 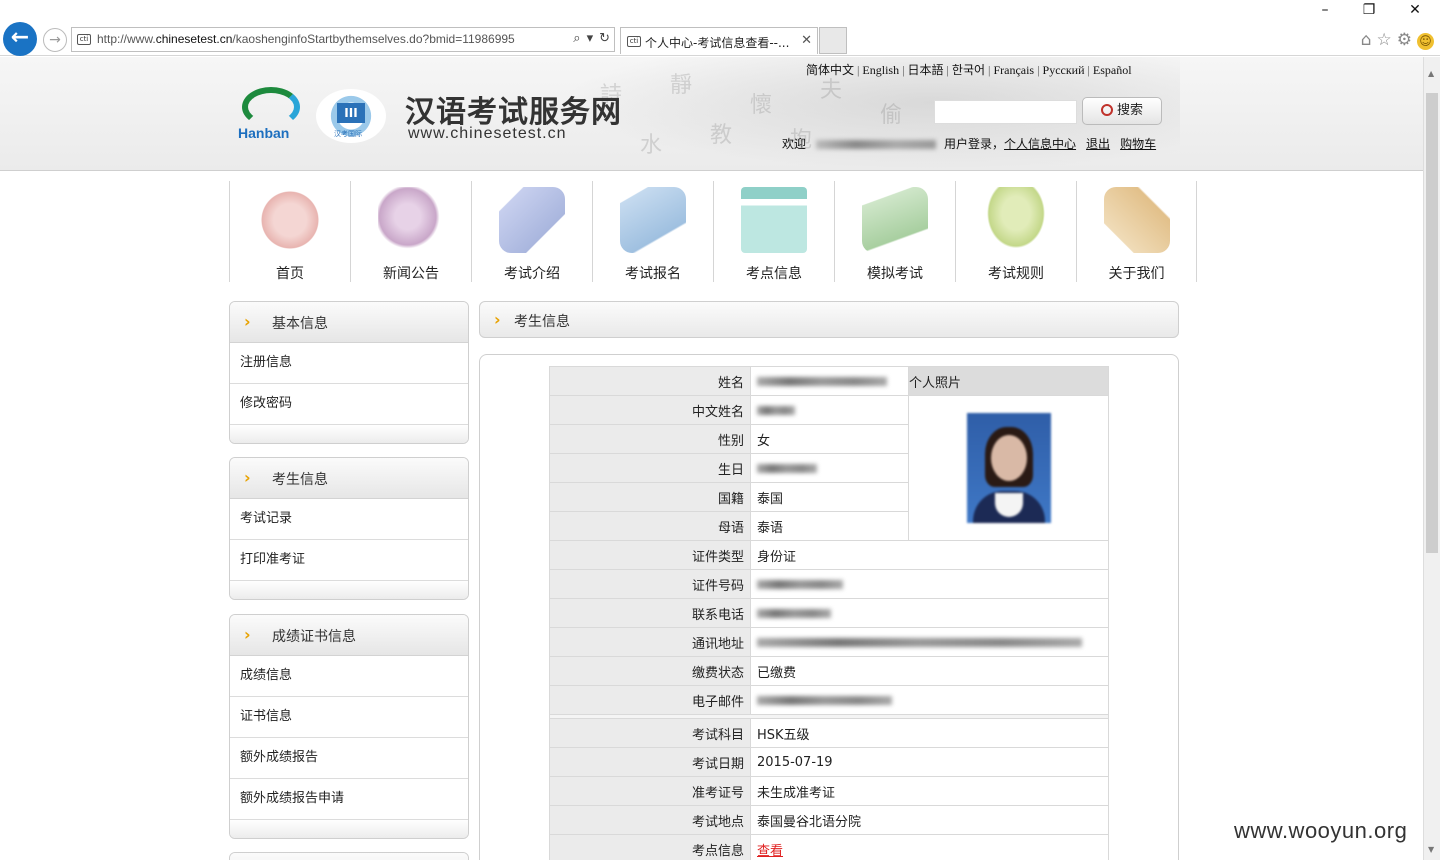 What do you see at coordinates (1008, 381) in the screenshot?
I see `photo-label: 个人照片` at bounding box center [1008, 381].